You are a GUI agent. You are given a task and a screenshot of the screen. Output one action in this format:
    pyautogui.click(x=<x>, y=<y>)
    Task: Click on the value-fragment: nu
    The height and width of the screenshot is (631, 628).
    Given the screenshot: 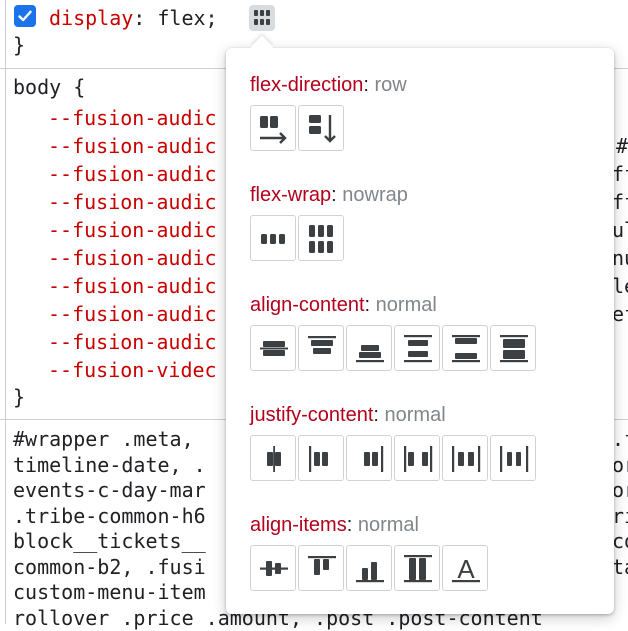 What is the action you would take?
    pyautogui.click(x=620, y=258)
    